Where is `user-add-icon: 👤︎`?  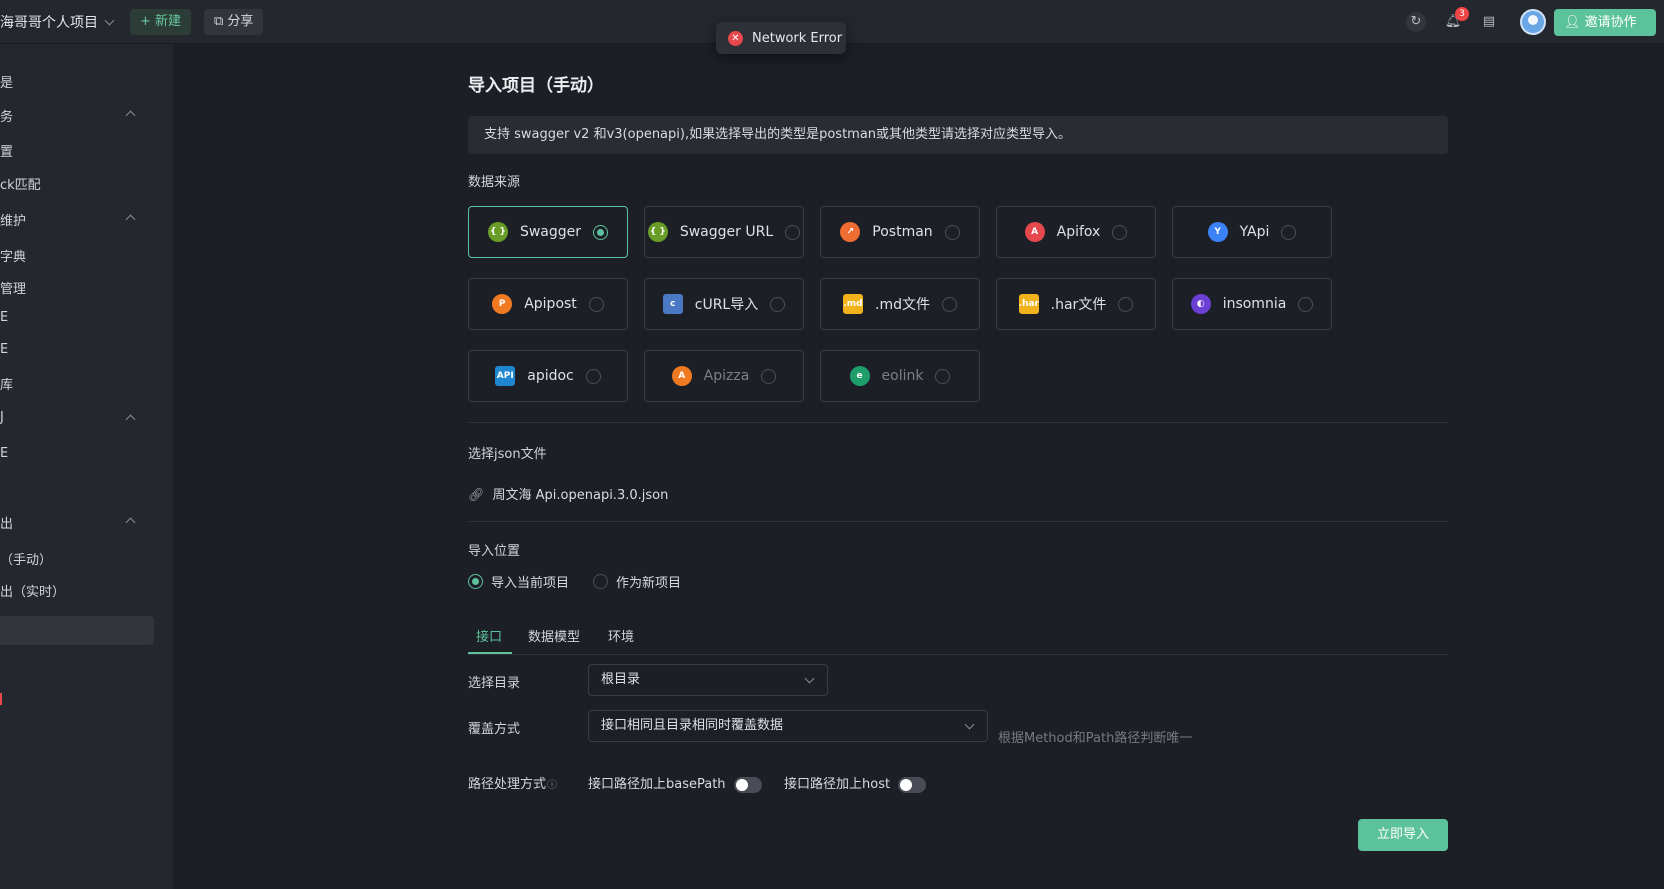
user-add-icon: 👤︎ is located at coordinates (1574, 22).